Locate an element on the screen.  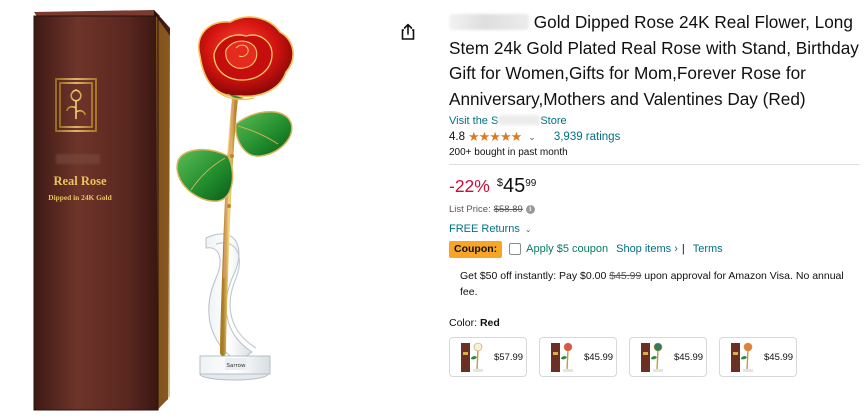
ratings-count-link: 3,939 ratings is located at coordinates (587, 137).